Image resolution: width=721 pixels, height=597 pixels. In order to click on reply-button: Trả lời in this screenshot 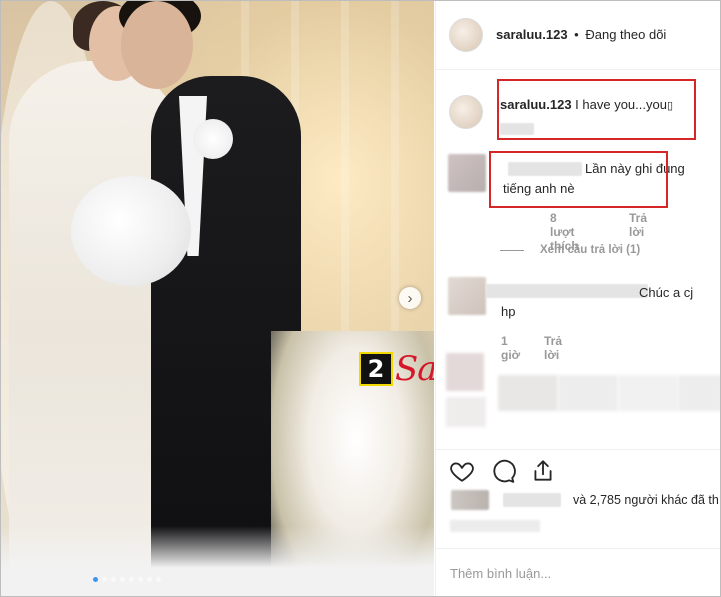, I will do `click(638, 225)`.